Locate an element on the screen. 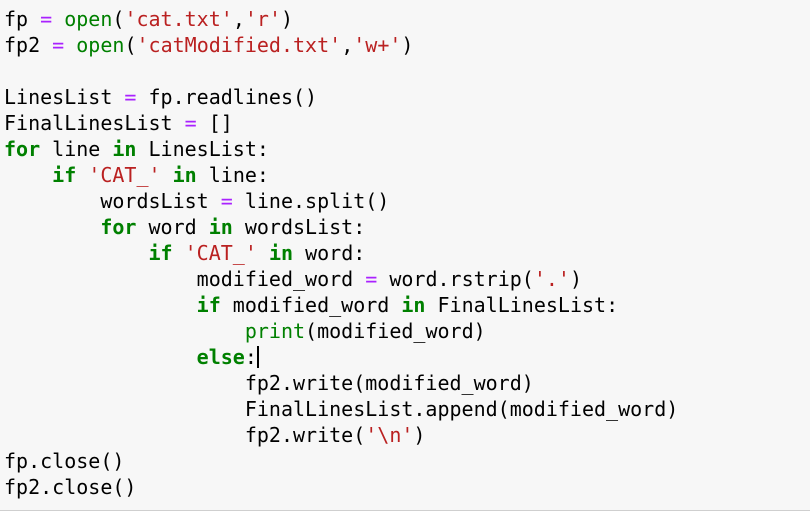 The width and height of the screenshot is (810, 517). code-token: wordsList: is located at coordinates (299, 227).